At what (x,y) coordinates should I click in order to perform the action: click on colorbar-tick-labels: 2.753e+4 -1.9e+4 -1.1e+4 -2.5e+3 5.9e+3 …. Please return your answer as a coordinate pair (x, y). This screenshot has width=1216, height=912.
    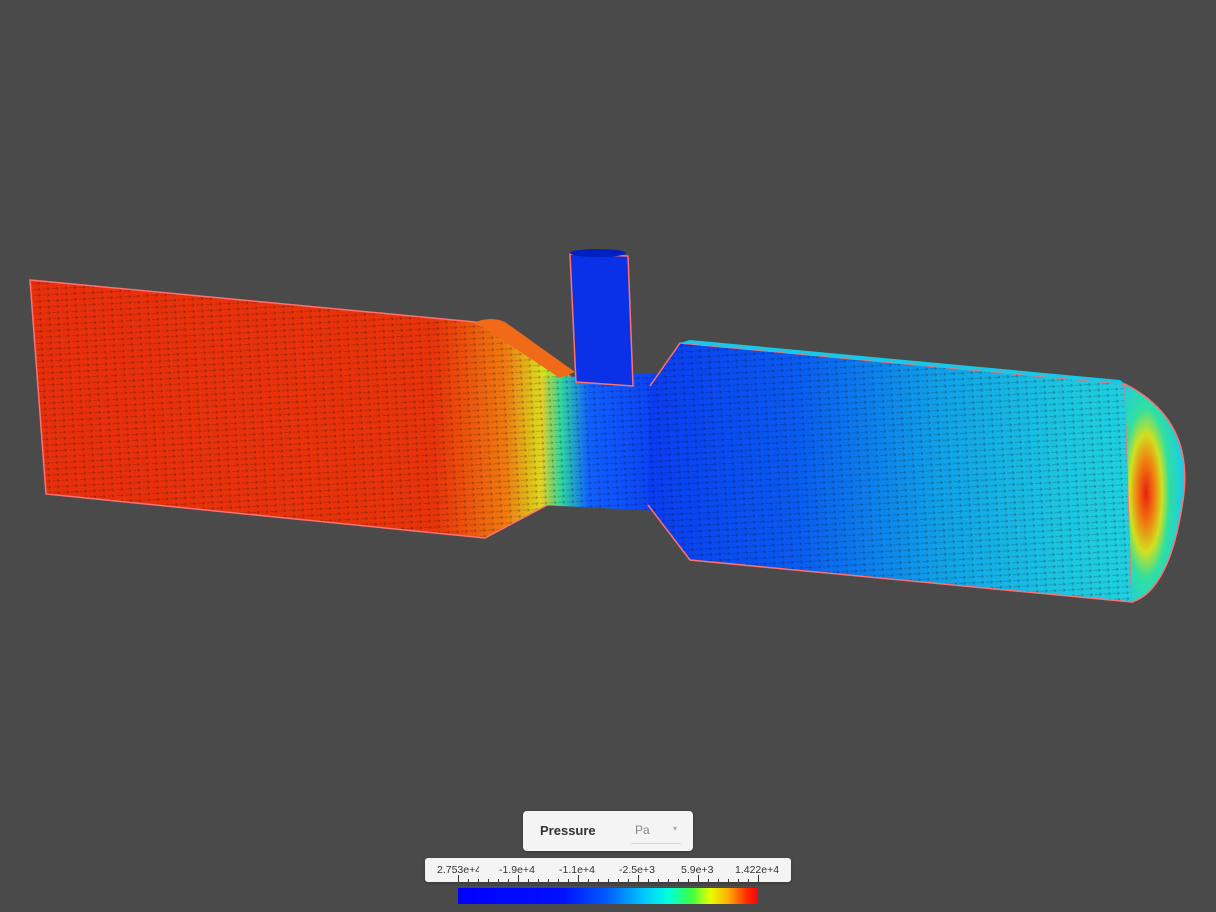
    Looking at the image, I should click on (608, 870).